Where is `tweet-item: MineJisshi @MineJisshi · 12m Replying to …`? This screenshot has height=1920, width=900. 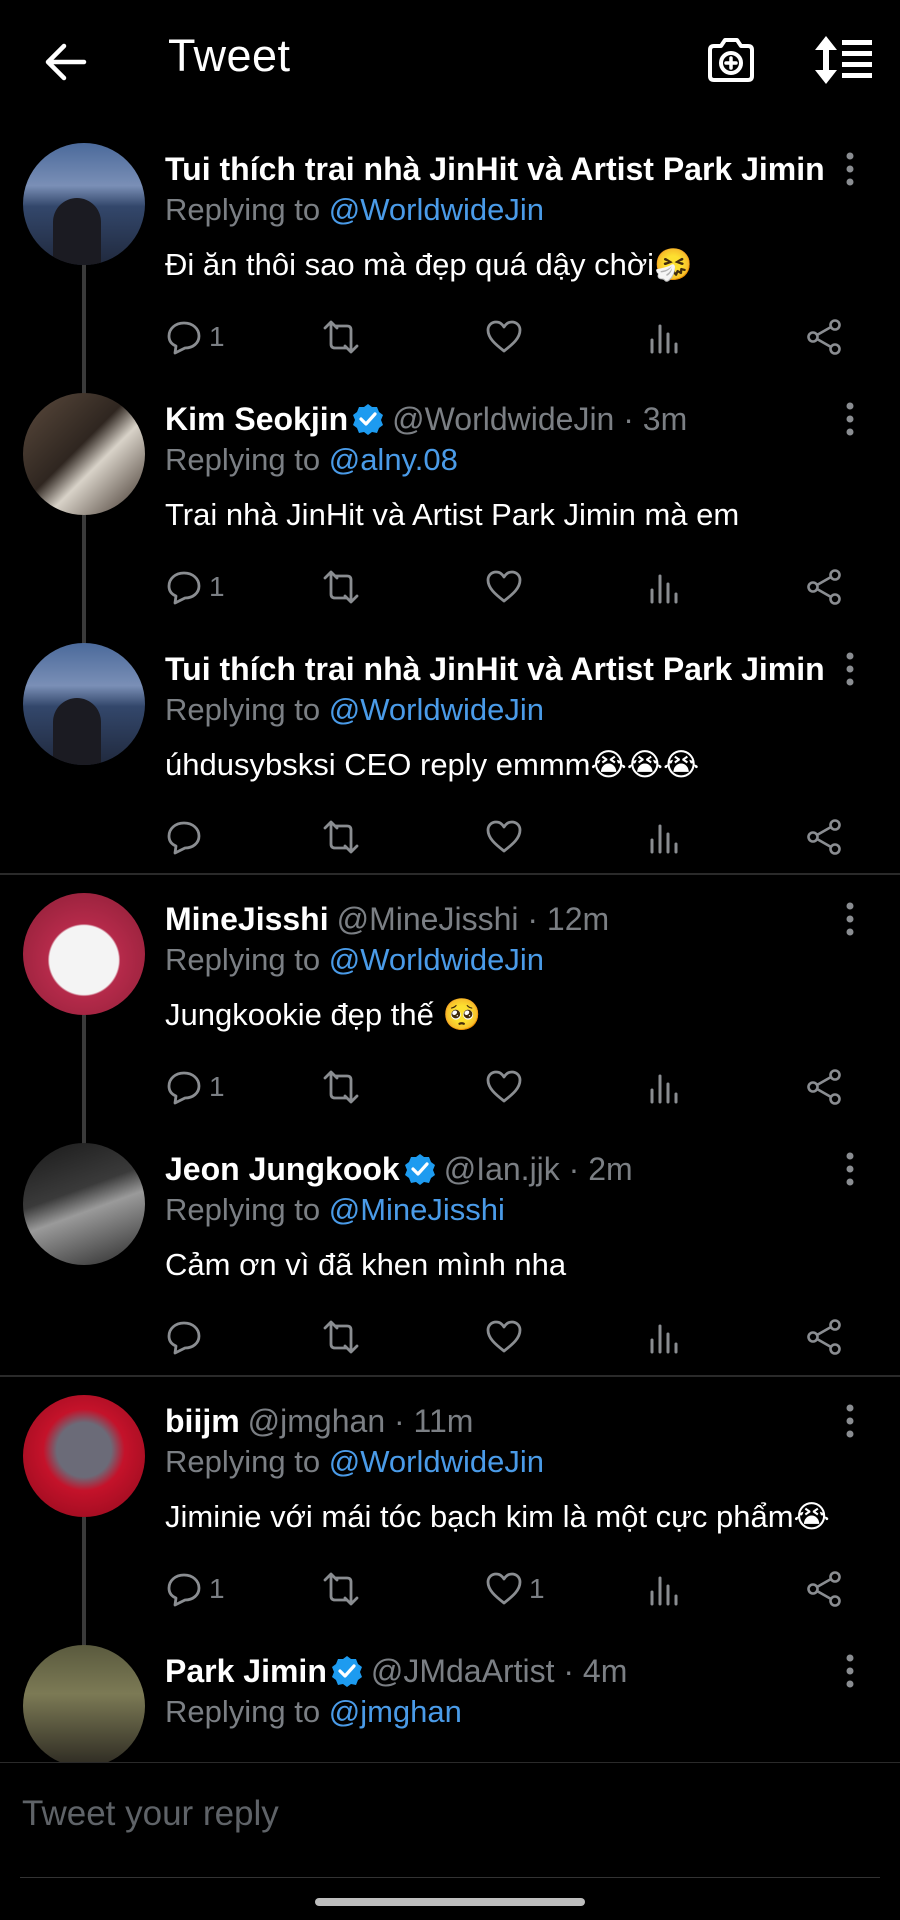
tweet-item: MineJisshi @MineJisshi · 12m Replying to … is located at coordinates (450, 1000).